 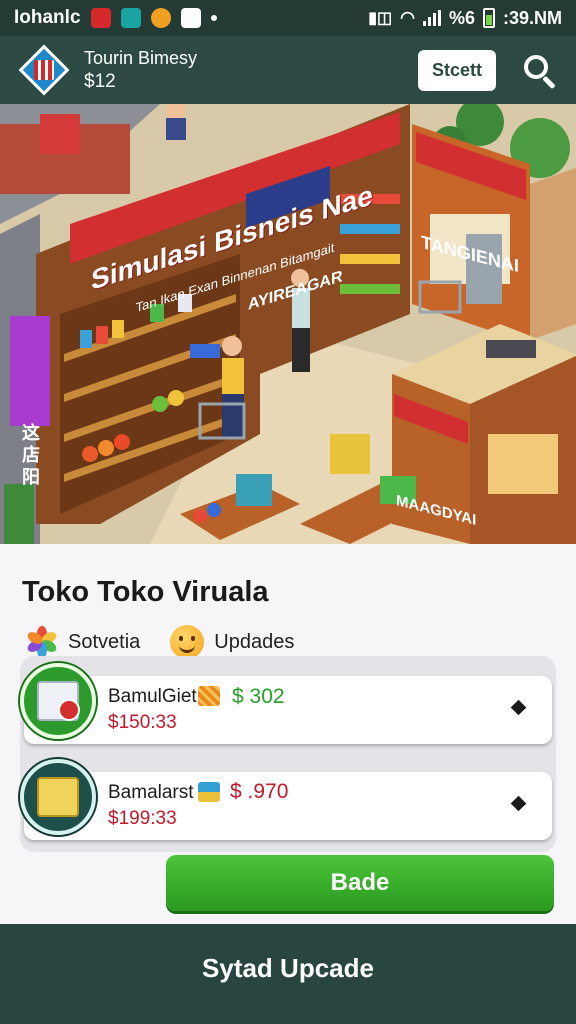 What do you see at coordinates (380, 18) in the screenshot?
I see `nfc-icon: ▮◫` at bounding box center [380, 18].